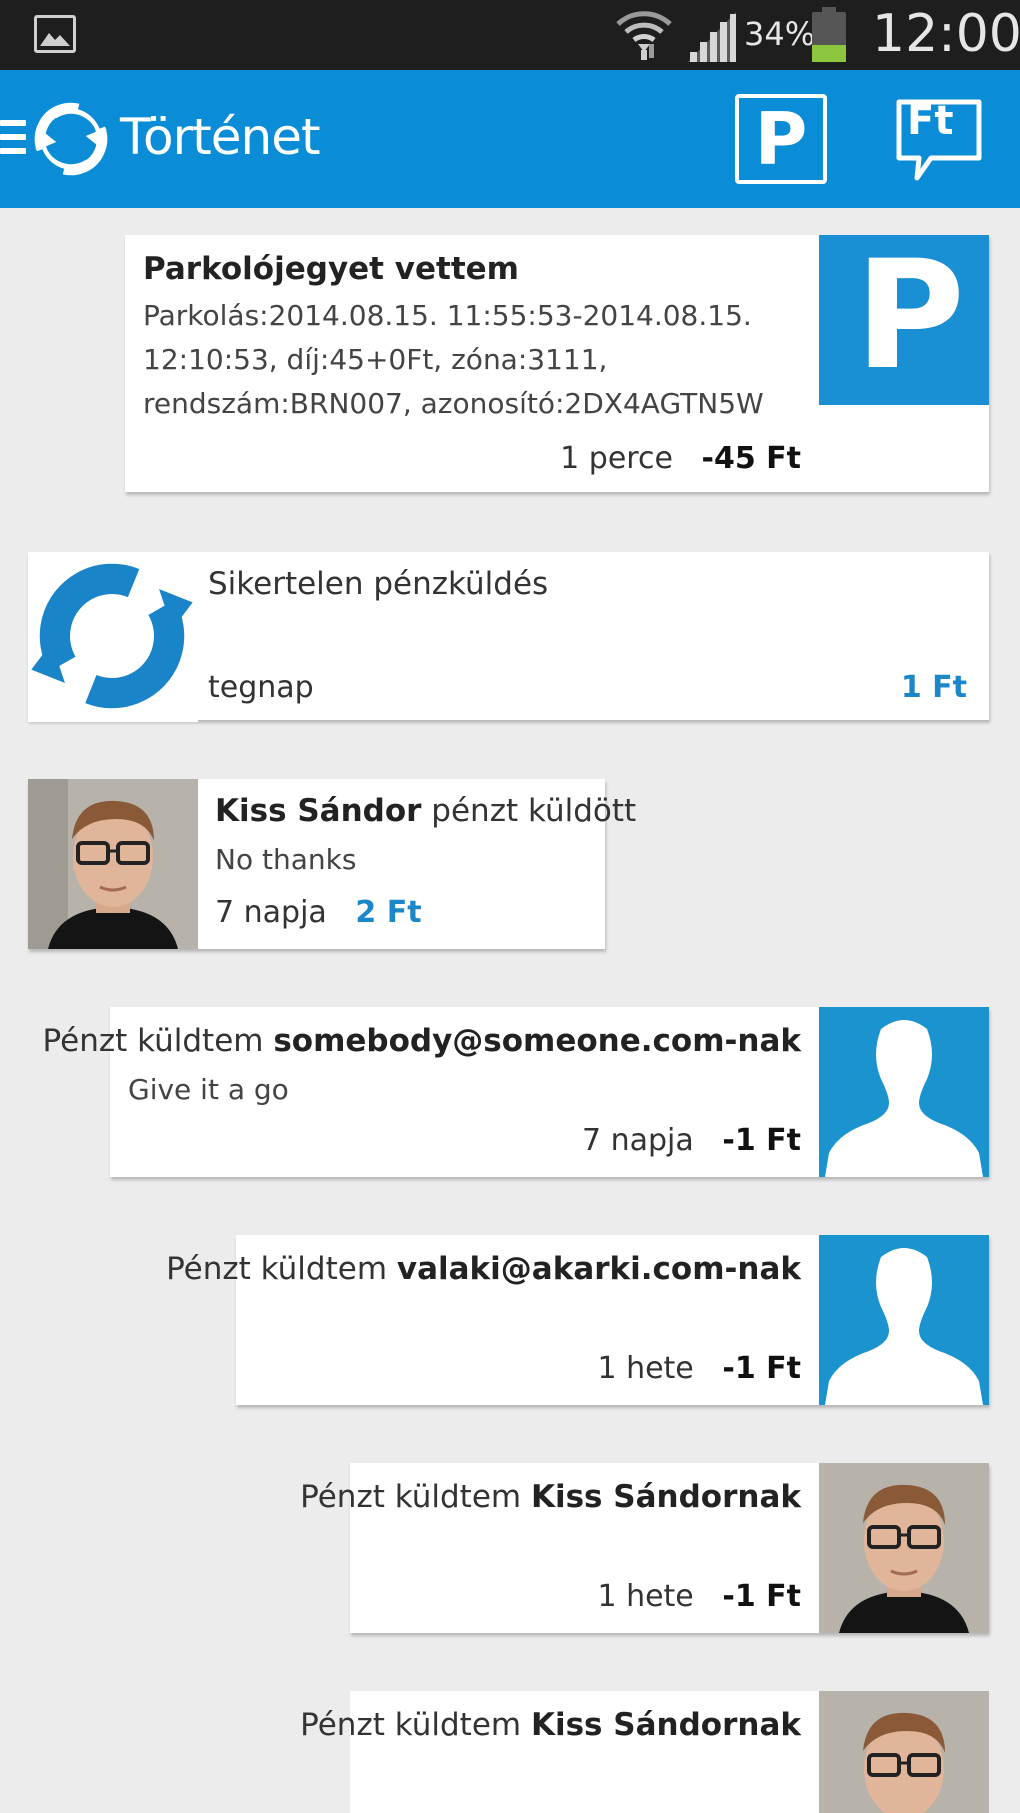 This screenshot has height=1813, width=1020. I want to click on app-logo-thumbnail, so click(113, 637).